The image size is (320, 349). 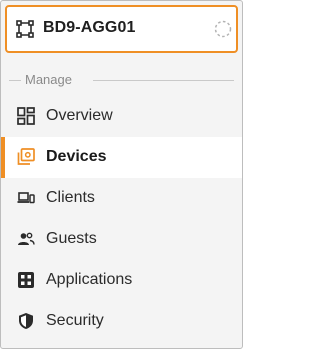 I want to click on nav-item-clients: Clients, so click(x=121, y=198).